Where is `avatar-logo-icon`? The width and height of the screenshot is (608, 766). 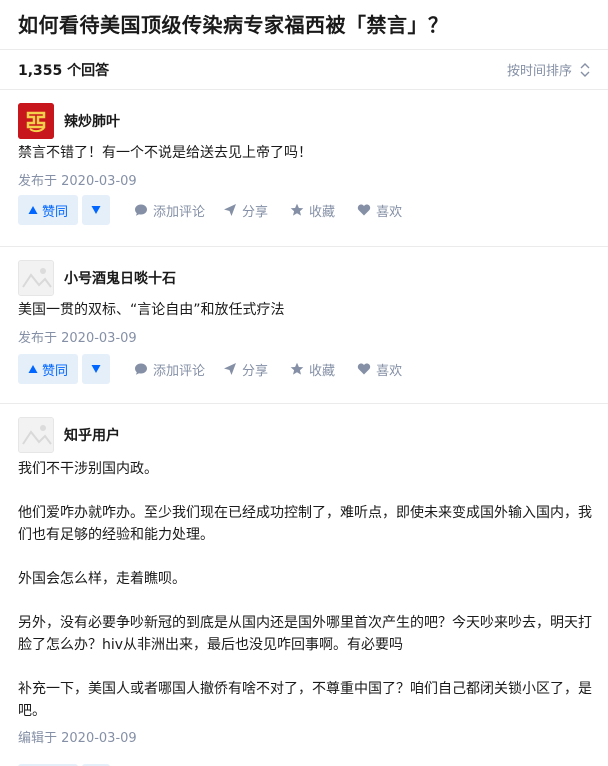 avatar-logo-icon is located at coordinates (36, 121).